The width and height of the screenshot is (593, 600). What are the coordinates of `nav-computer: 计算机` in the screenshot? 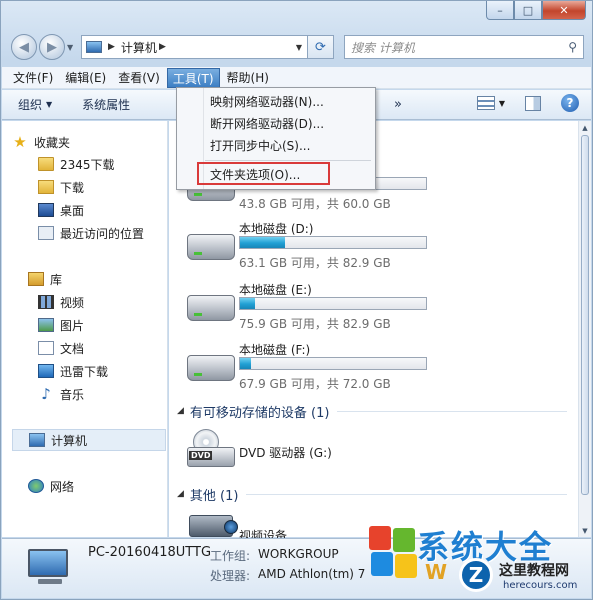 It's located at (89, 440).